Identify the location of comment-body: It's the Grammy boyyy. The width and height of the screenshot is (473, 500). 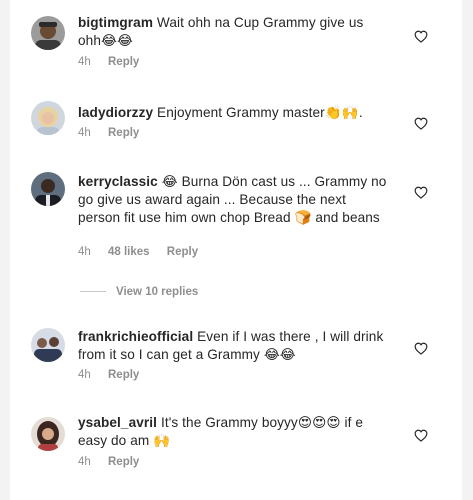
(229, 422).